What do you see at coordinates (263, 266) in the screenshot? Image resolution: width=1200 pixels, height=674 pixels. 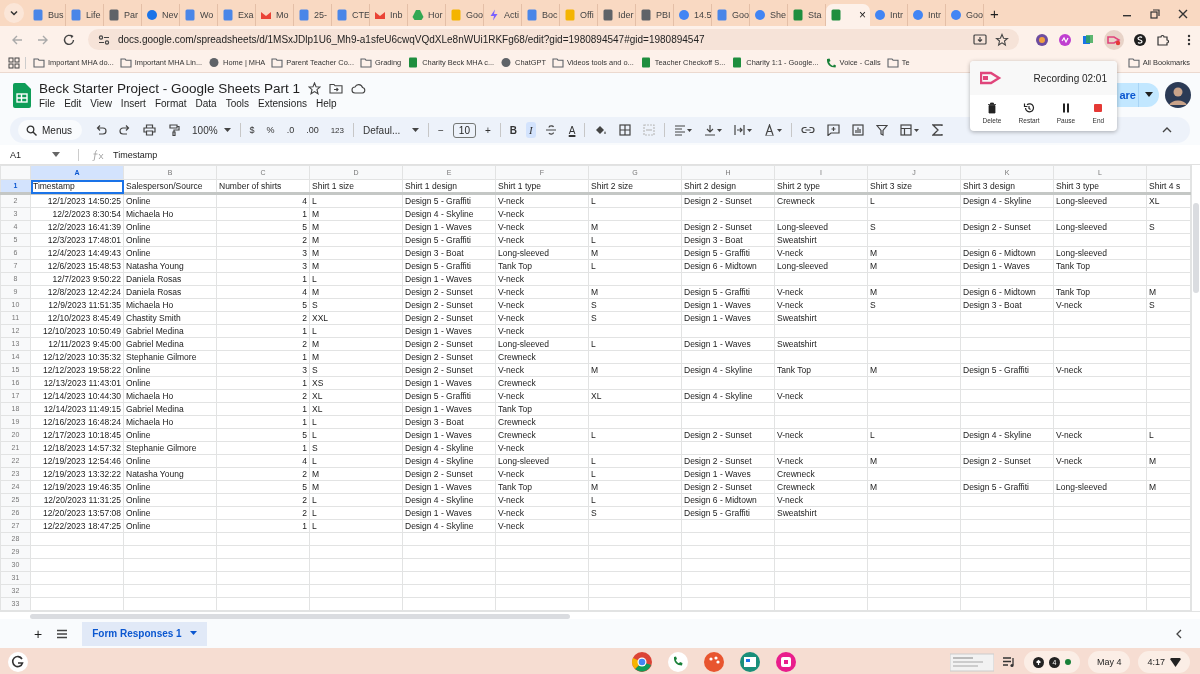 I see `table-cell: 3` at bounding box center [263, 266].